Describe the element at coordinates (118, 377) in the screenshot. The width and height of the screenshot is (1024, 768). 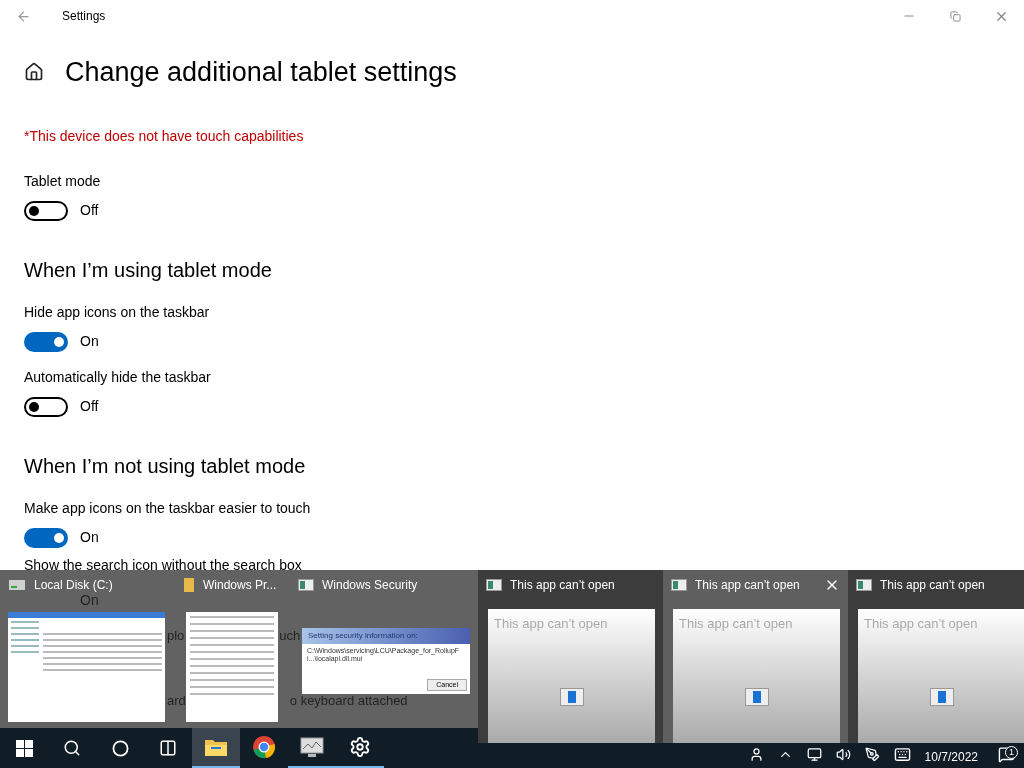
I see `setting-label: Automatically hide the taskbar` at that location.